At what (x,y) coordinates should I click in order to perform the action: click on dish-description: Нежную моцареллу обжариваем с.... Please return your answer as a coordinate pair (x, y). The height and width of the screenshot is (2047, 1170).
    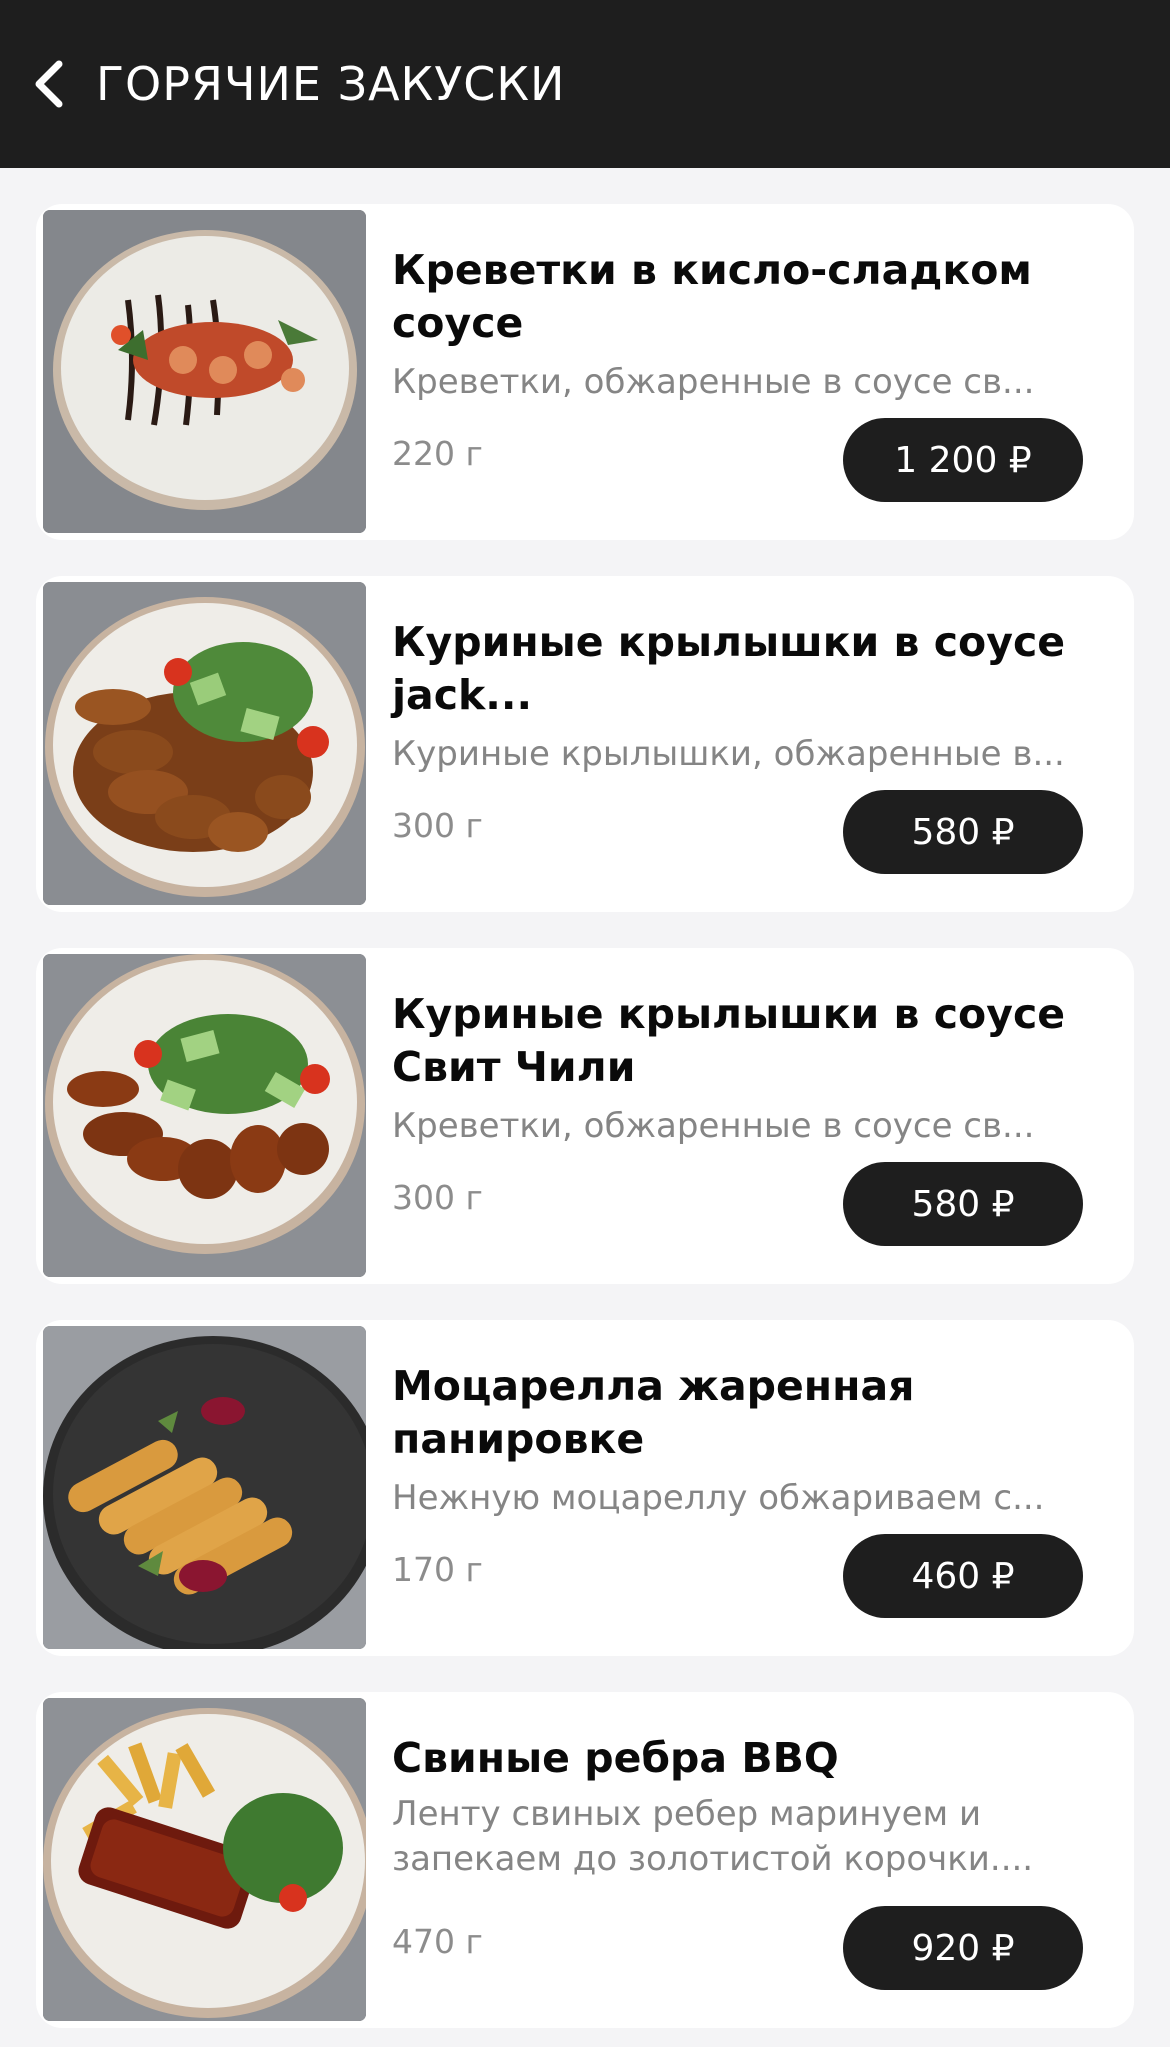
    Looking at the image, I should click on (718, 1498).